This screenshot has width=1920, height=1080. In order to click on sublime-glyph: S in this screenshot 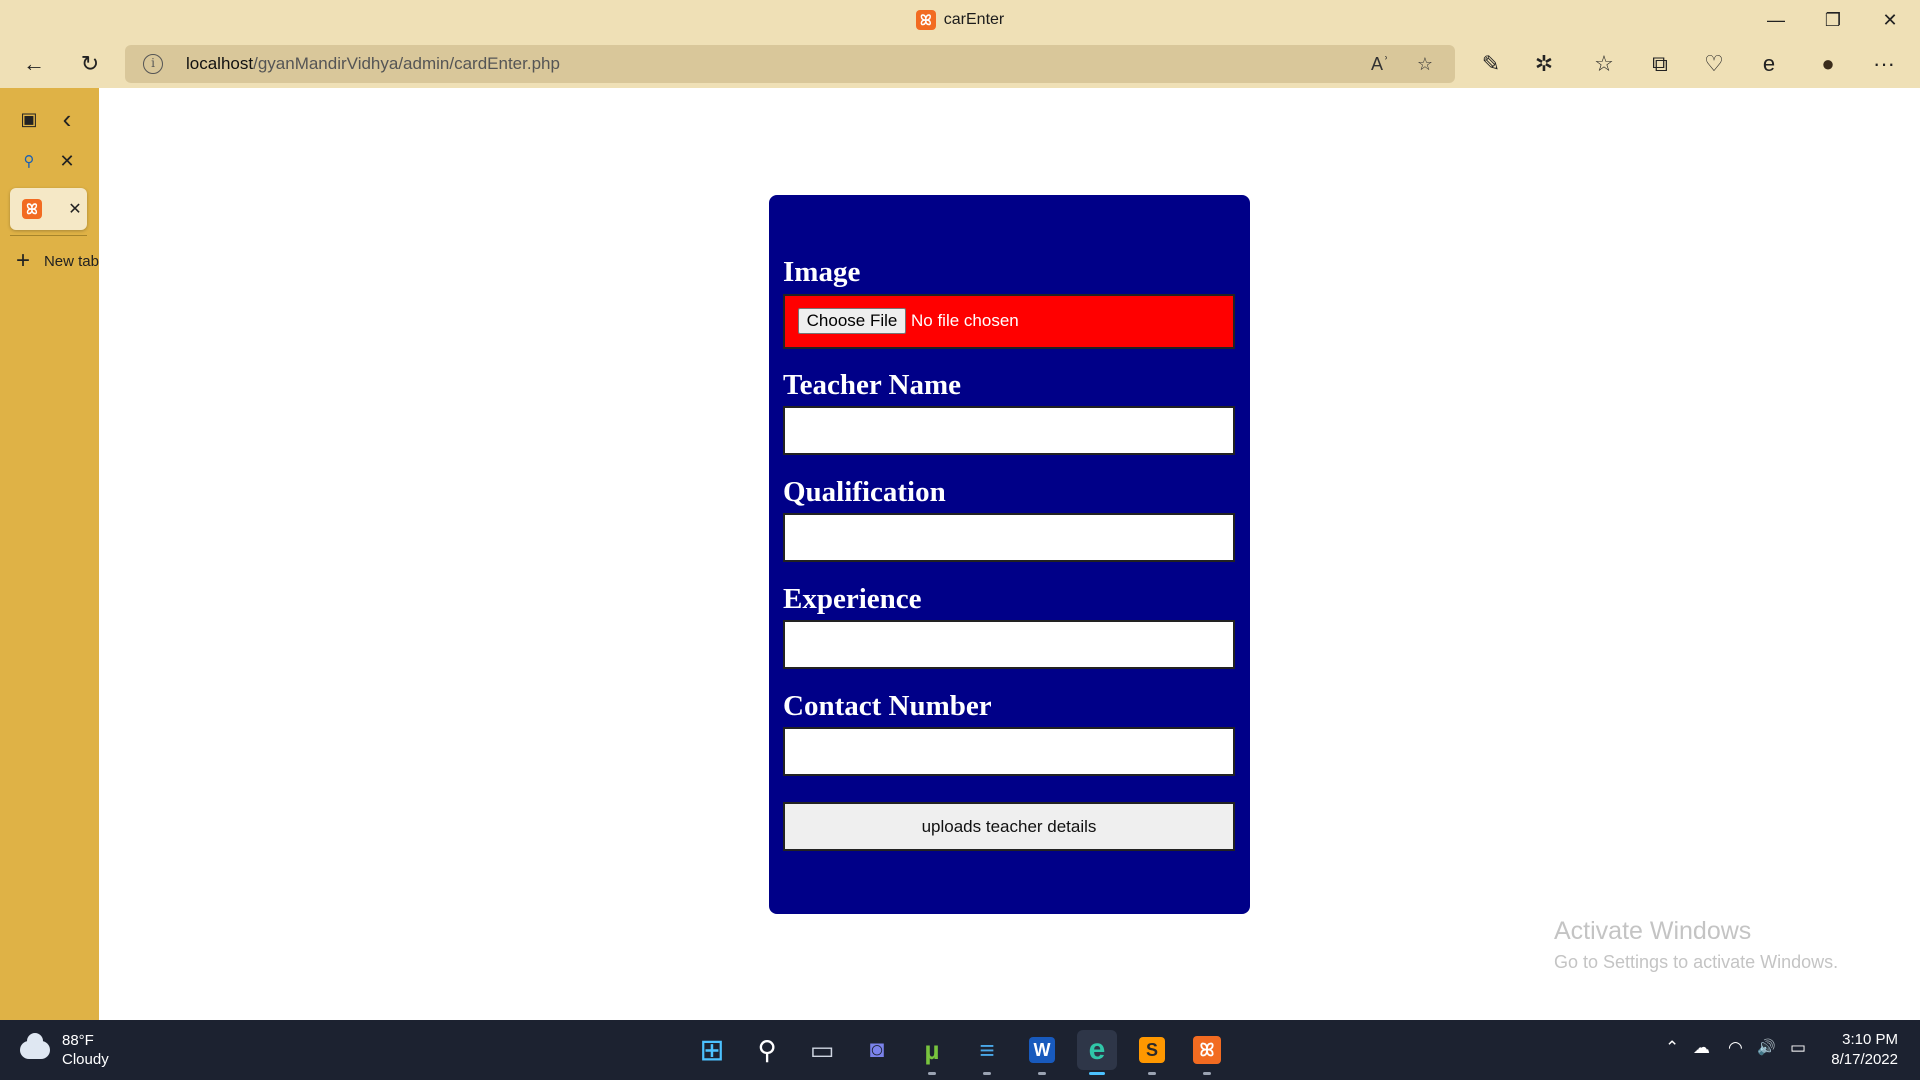, I will do `click(1152, 1050)`.